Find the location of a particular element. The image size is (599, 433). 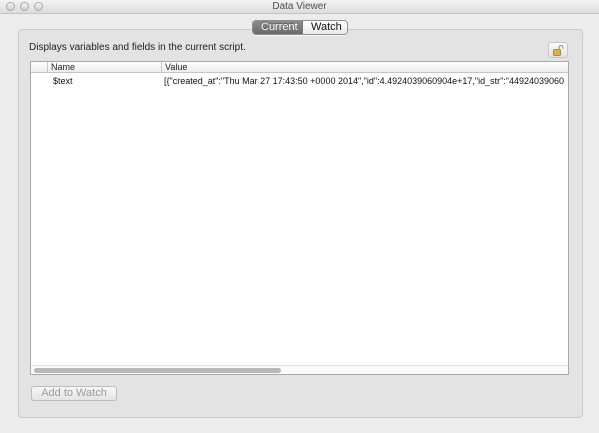

table-header: Name Value is located at coordinates (299, 67).